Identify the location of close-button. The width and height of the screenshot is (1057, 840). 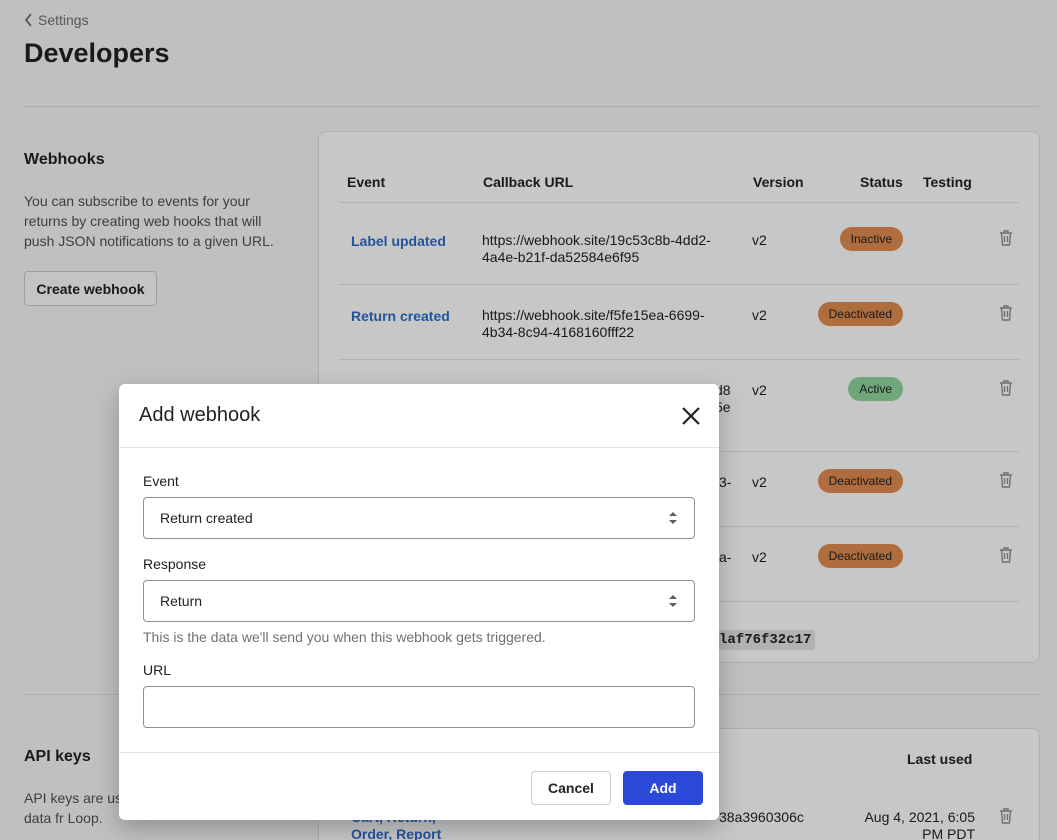
(691, 416).